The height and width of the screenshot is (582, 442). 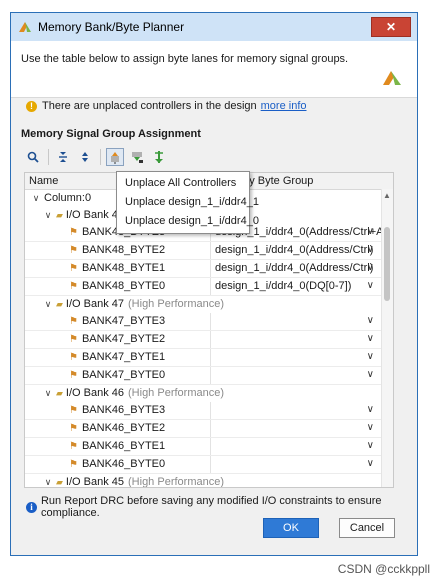 What do you see at coordinates (391, 27) in the screenshot?
I see `close-button: ✕` at bounding box center [391, 27].